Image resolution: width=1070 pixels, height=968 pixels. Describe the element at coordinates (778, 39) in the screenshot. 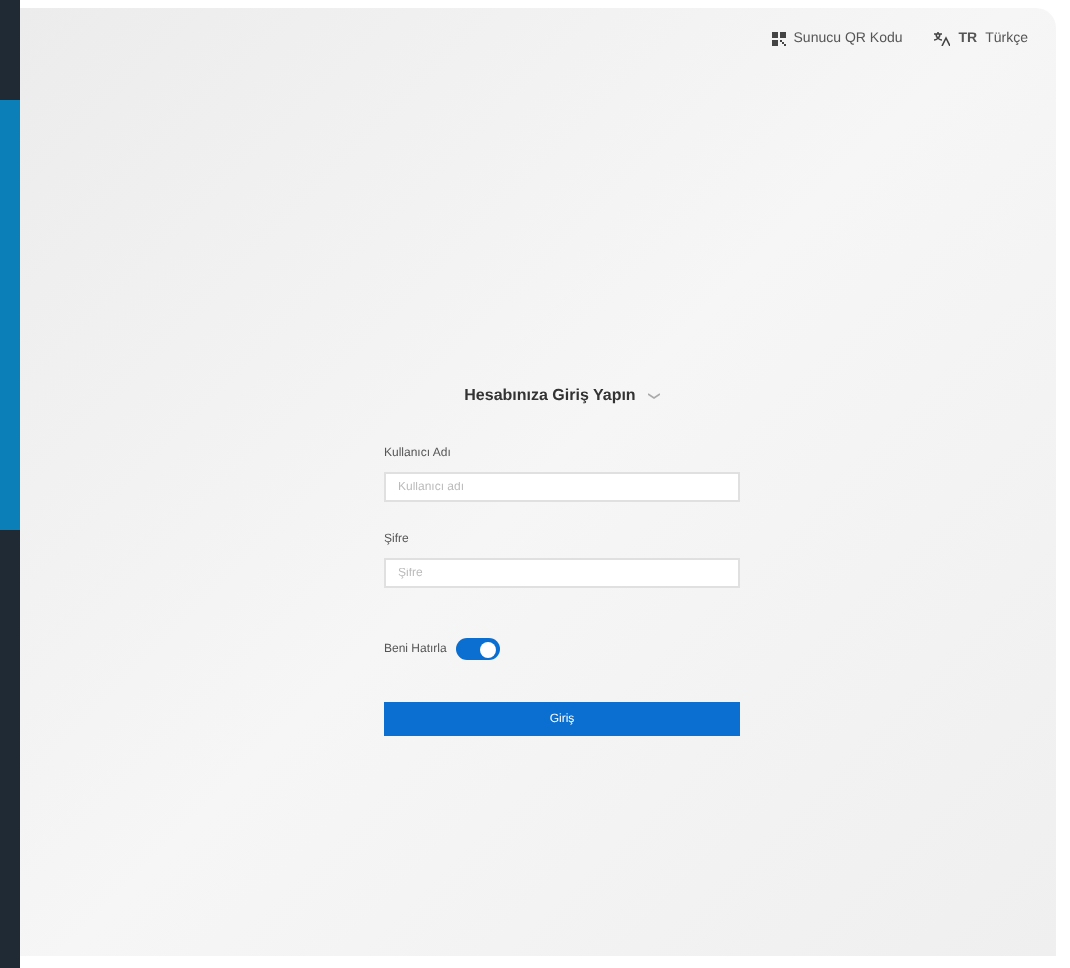

I see `qr-code-icon` at that location.